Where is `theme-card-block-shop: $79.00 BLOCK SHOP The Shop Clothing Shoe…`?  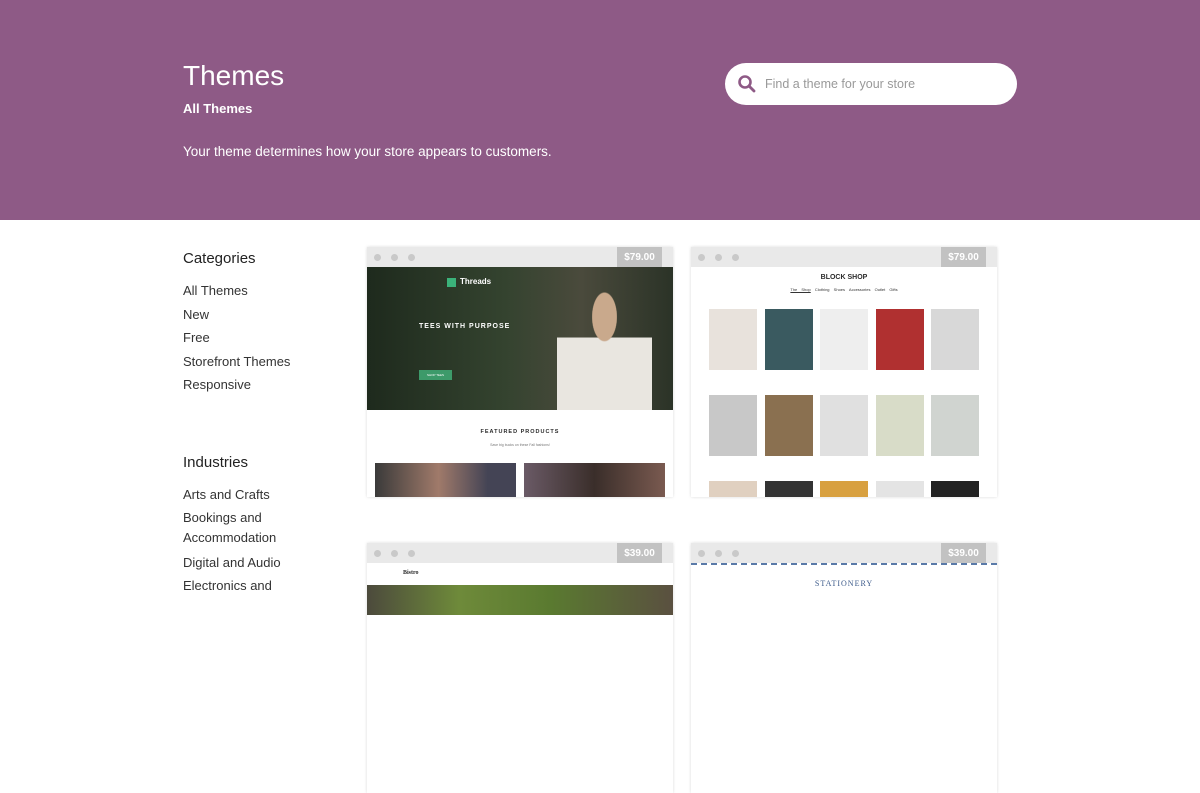 theme-card-block-shop: $79.00 BLOCK SHOP The Shop Clothing Shoe… is located at coordinates (844, 372).